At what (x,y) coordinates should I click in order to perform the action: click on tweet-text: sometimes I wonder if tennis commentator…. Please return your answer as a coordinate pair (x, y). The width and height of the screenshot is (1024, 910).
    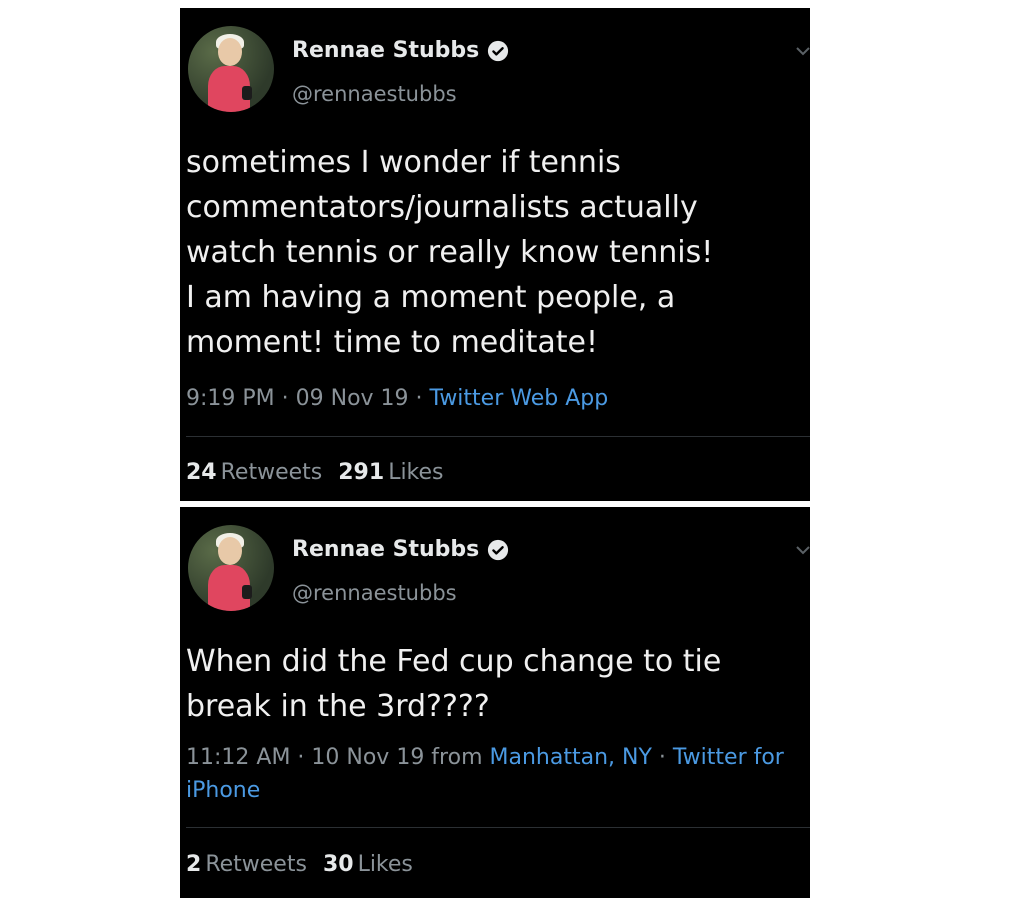
    Looking at the image, I should click on (450, 252).